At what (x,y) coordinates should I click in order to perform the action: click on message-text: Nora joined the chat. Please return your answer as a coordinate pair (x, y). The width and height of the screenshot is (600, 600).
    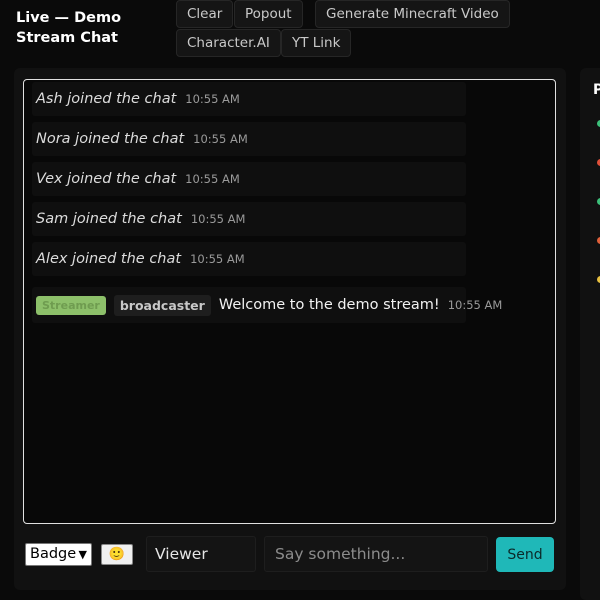
    Looking at the image, I should click on (110, 139).